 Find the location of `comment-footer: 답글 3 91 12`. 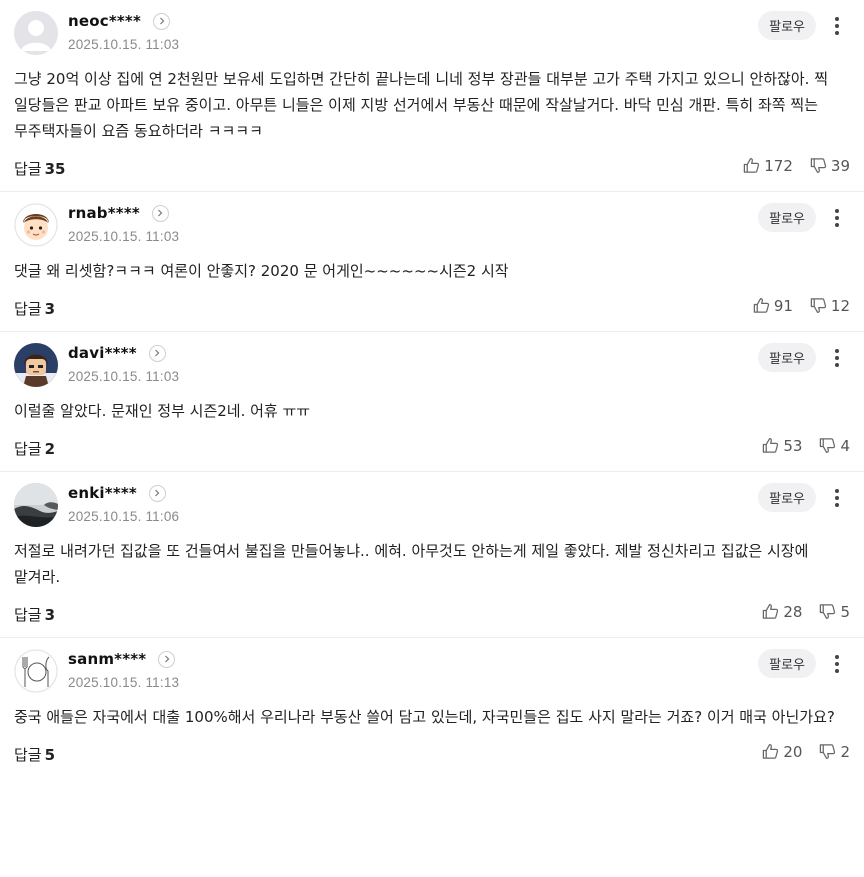

comment-footer: 답글 3 91 12 is located at coordinates (432, 307).